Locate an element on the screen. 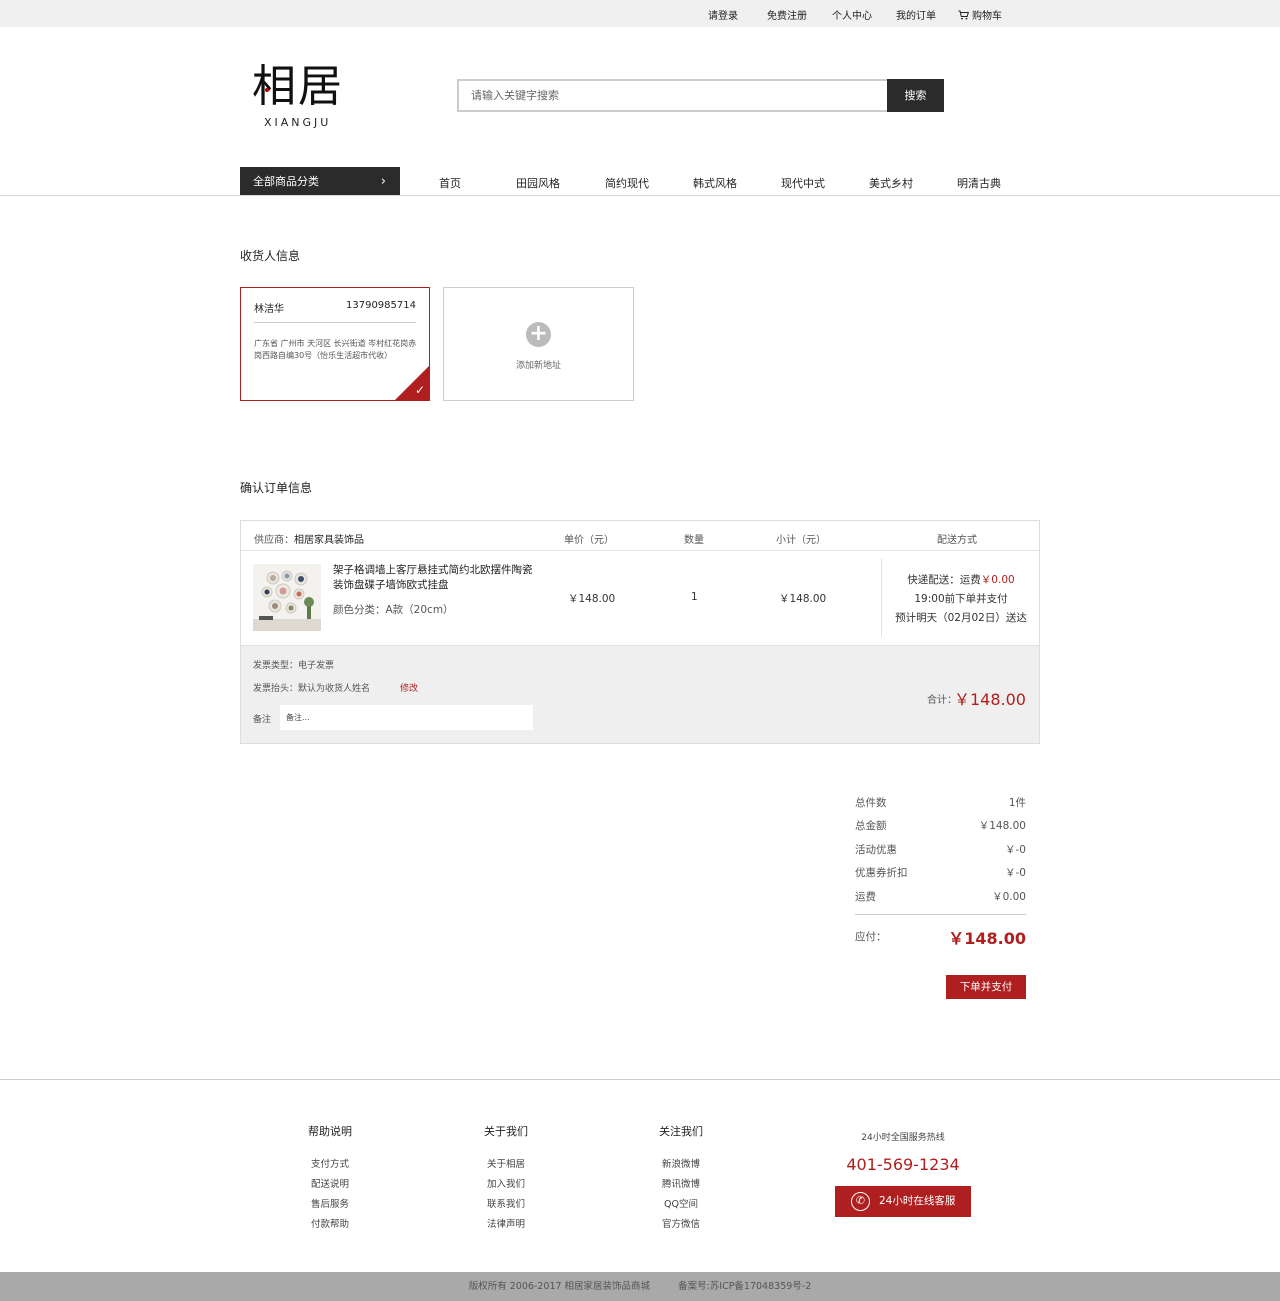 The height and width of the screenshot is (1301, 1280). summary-value: ￥0.00 is located at coordinates (1009, 897).